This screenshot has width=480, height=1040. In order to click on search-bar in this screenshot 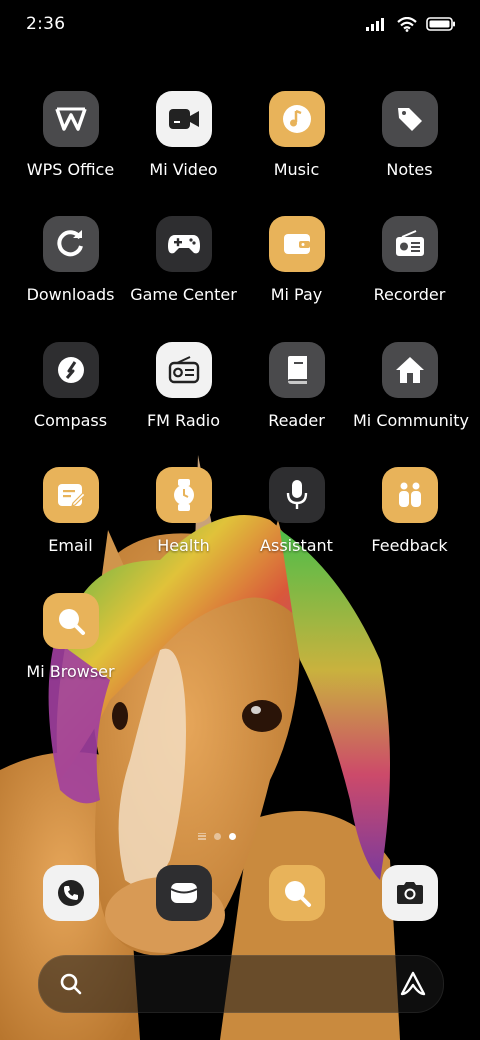, I will do `click(241, 984)`.